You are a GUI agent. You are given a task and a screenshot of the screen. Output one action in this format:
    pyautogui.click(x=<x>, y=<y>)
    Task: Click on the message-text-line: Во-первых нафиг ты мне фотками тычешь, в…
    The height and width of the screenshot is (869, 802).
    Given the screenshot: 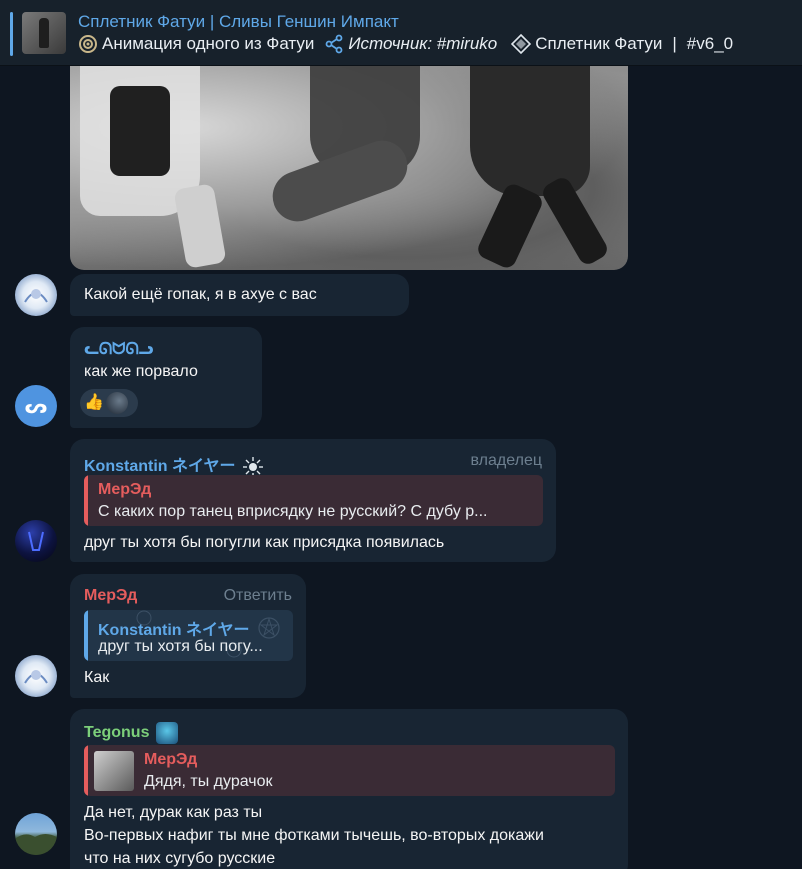 What is the action you would take?
    pyautogui.click(x=314, y=835)
    